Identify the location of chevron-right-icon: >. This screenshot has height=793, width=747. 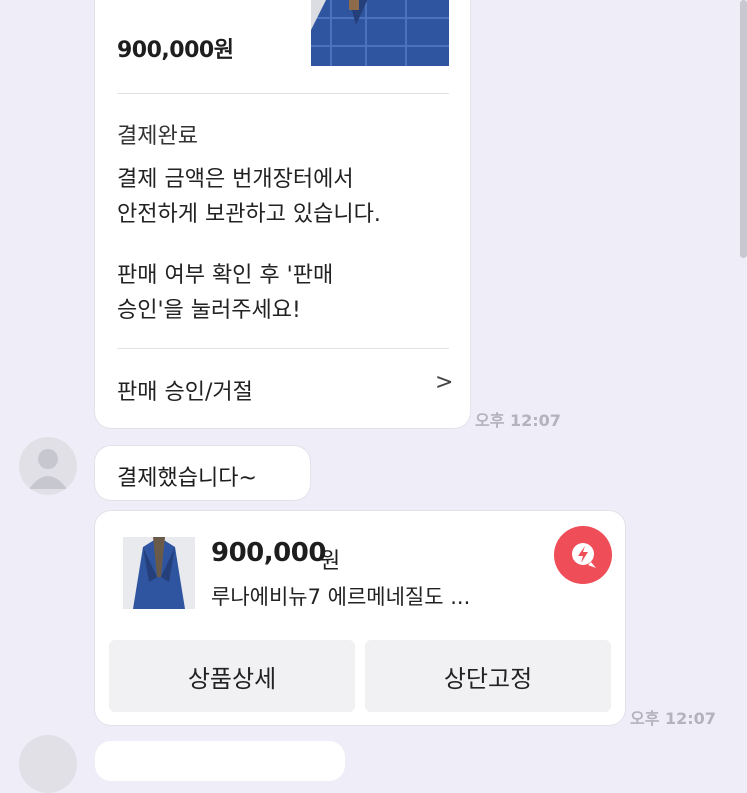
(444, 382).